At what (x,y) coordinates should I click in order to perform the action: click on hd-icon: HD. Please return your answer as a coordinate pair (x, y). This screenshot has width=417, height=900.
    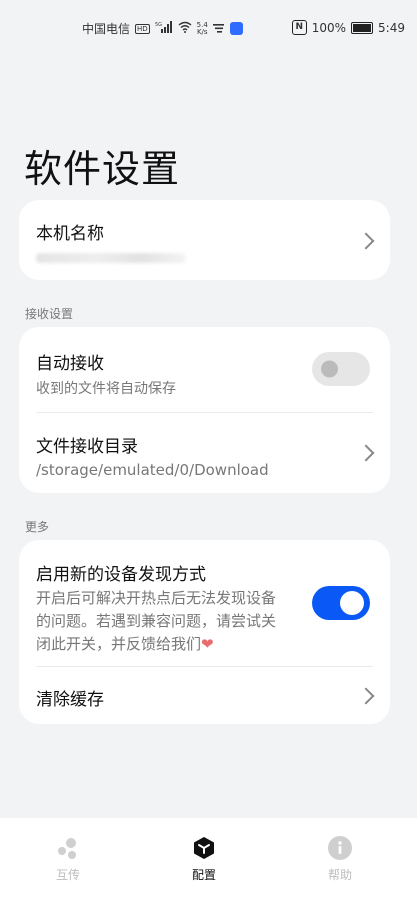
    Looking at the image, I should click on (142, 28).